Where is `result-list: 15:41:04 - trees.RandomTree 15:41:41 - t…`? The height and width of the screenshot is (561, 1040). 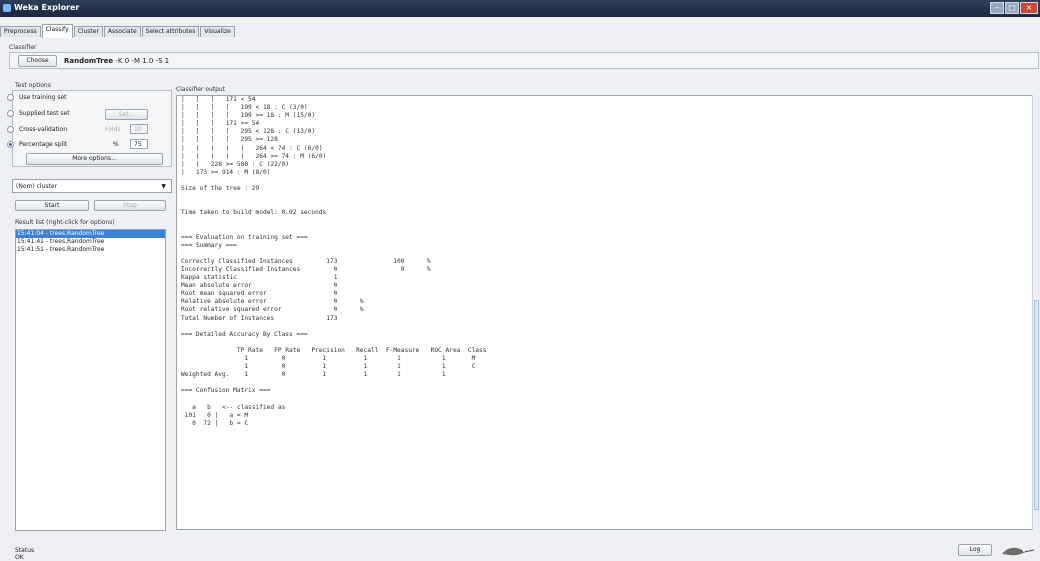 result-list: 15:41:04 - trees.RandomTree 15:41:41 - t… is located at coordinates (90, 380).